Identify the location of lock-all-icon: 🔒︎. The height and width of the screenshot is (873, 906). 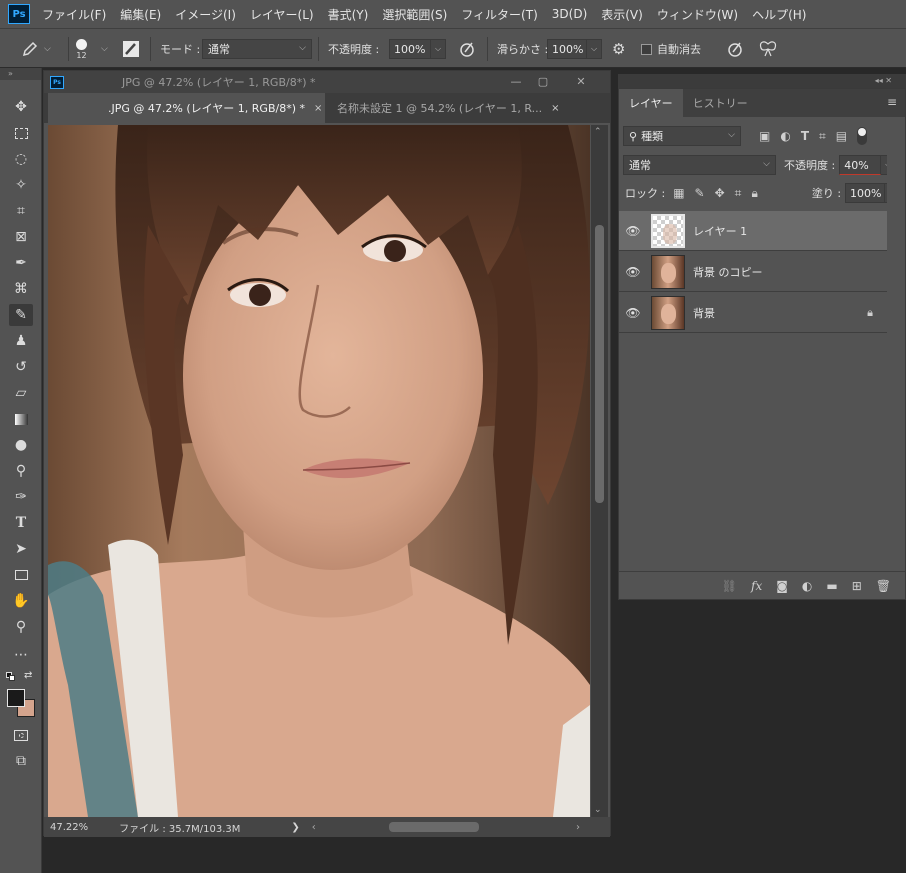
(754, 193).